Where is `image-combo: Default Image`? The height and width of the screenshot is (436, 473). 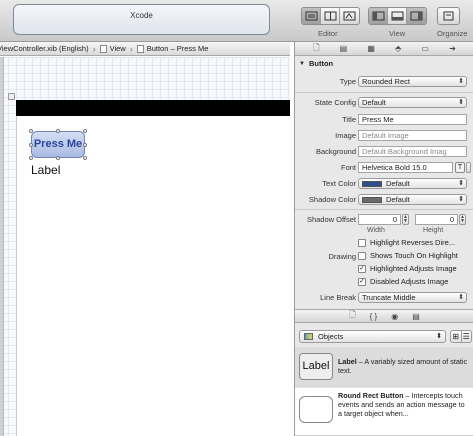 image-combo: Default Image is located at coordinates (412, 135).